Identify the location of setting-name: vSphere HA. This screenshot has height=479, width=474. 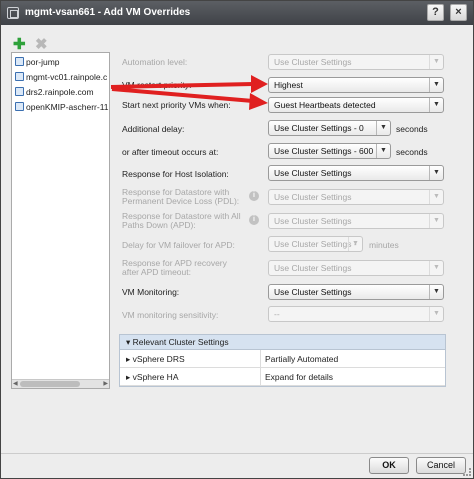
(155, 377).